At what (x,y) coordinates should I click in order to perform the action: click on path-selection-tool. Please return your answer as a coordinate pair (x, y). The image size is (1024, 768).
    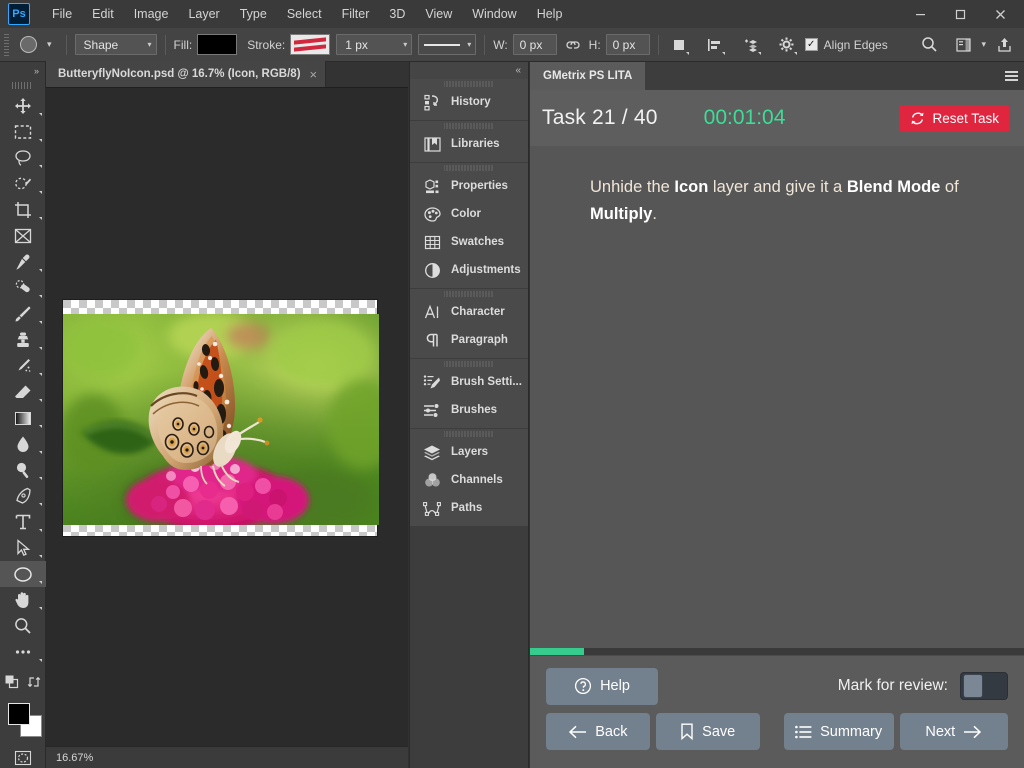
    Looking at the image, I should click on (23, 548).